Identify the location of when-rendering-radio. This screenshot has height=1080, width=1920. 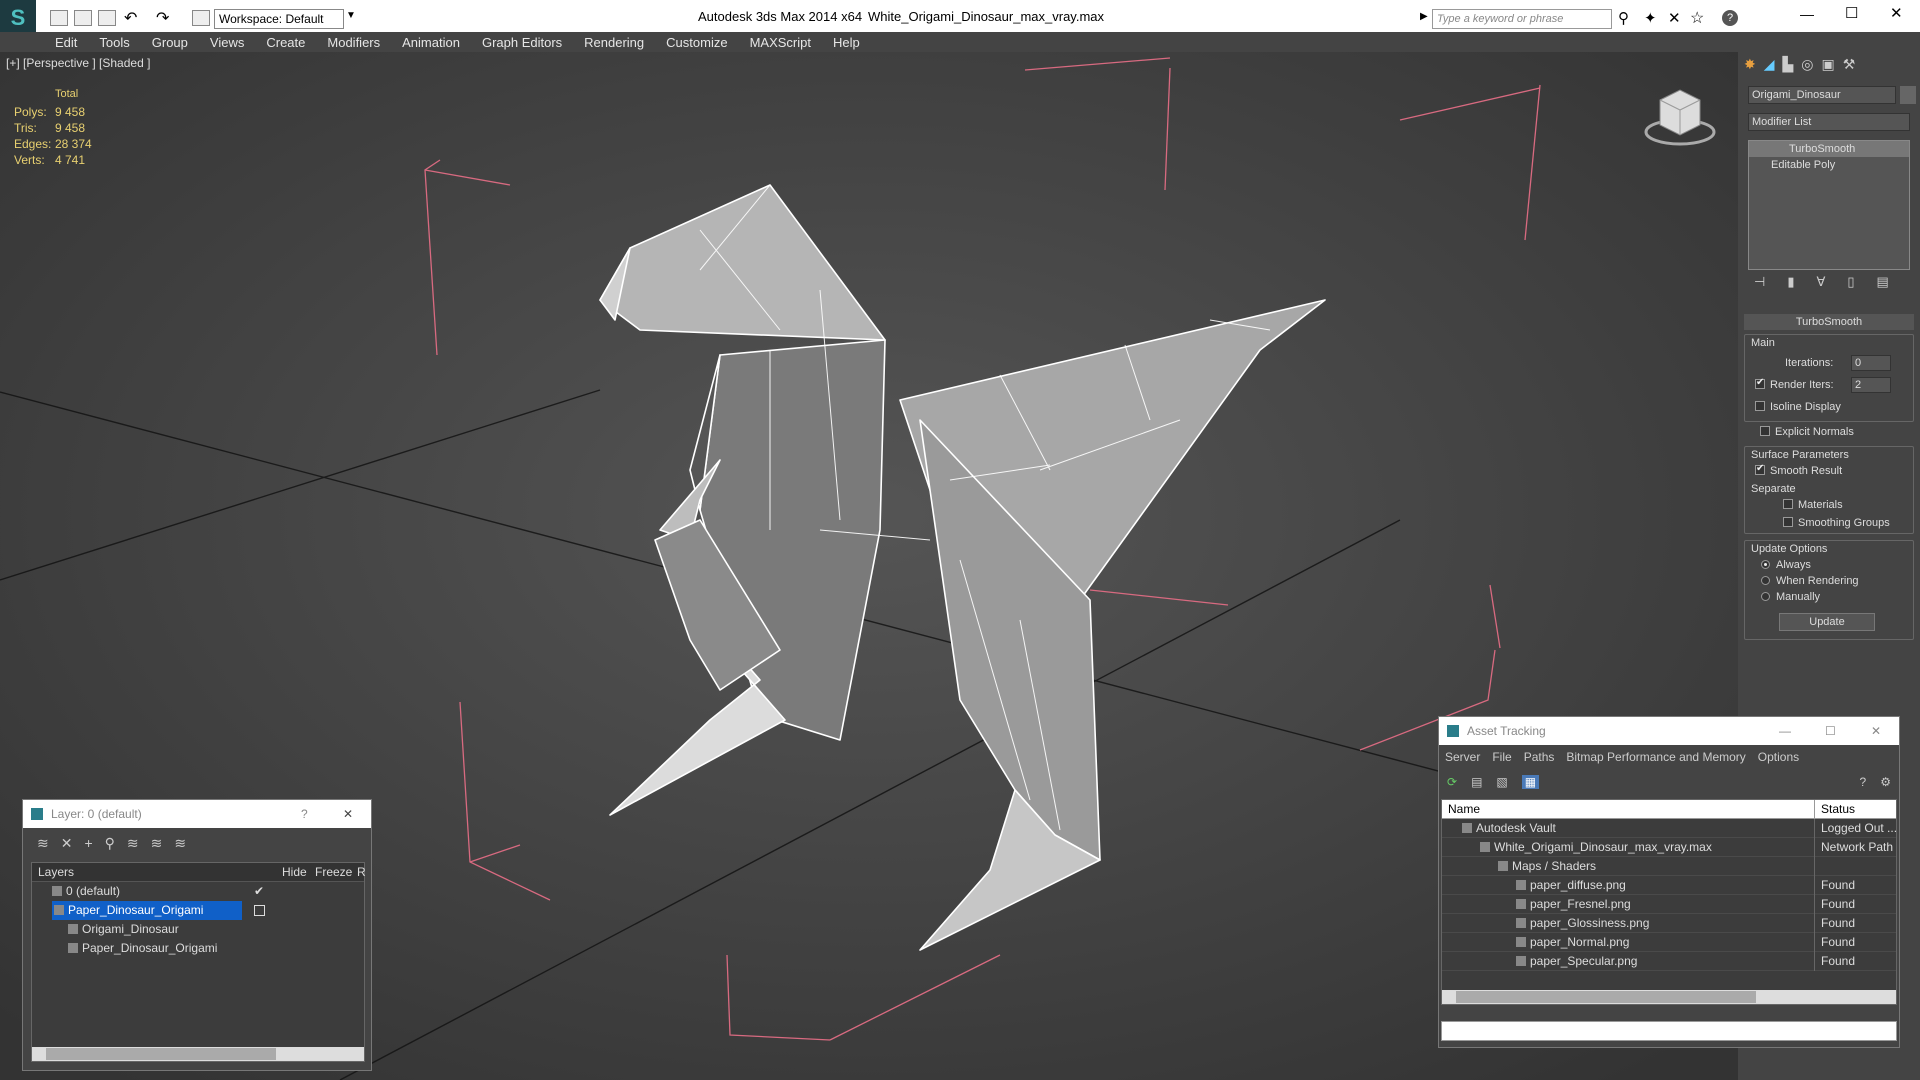
(1765, 580).